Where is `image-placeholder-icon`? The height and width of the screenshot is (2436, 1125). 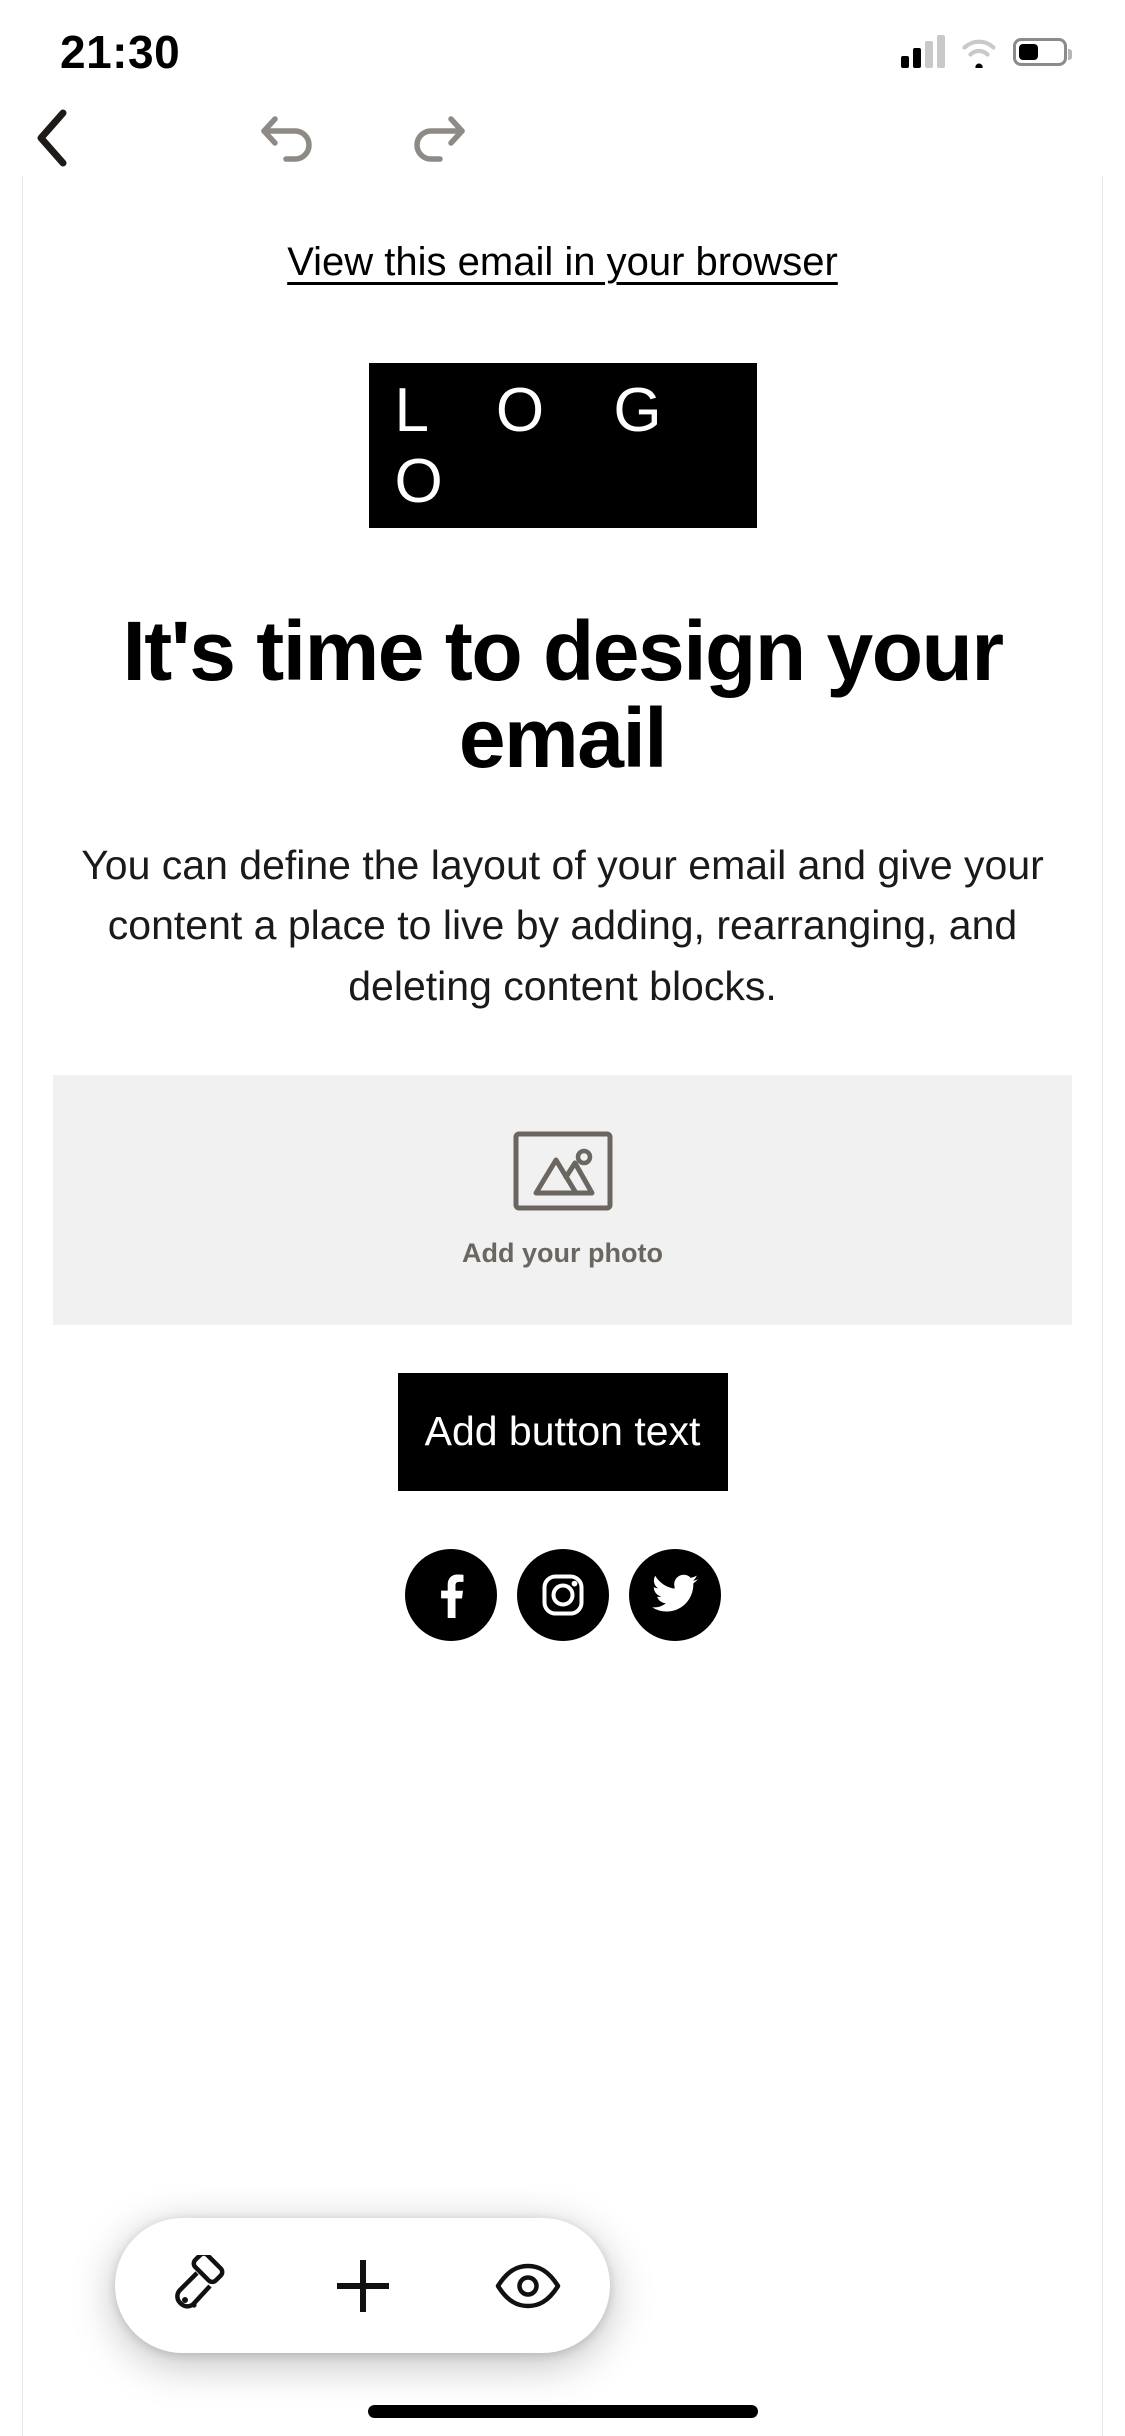
image-placeholder-icon is located at coordinates (562, 1171).